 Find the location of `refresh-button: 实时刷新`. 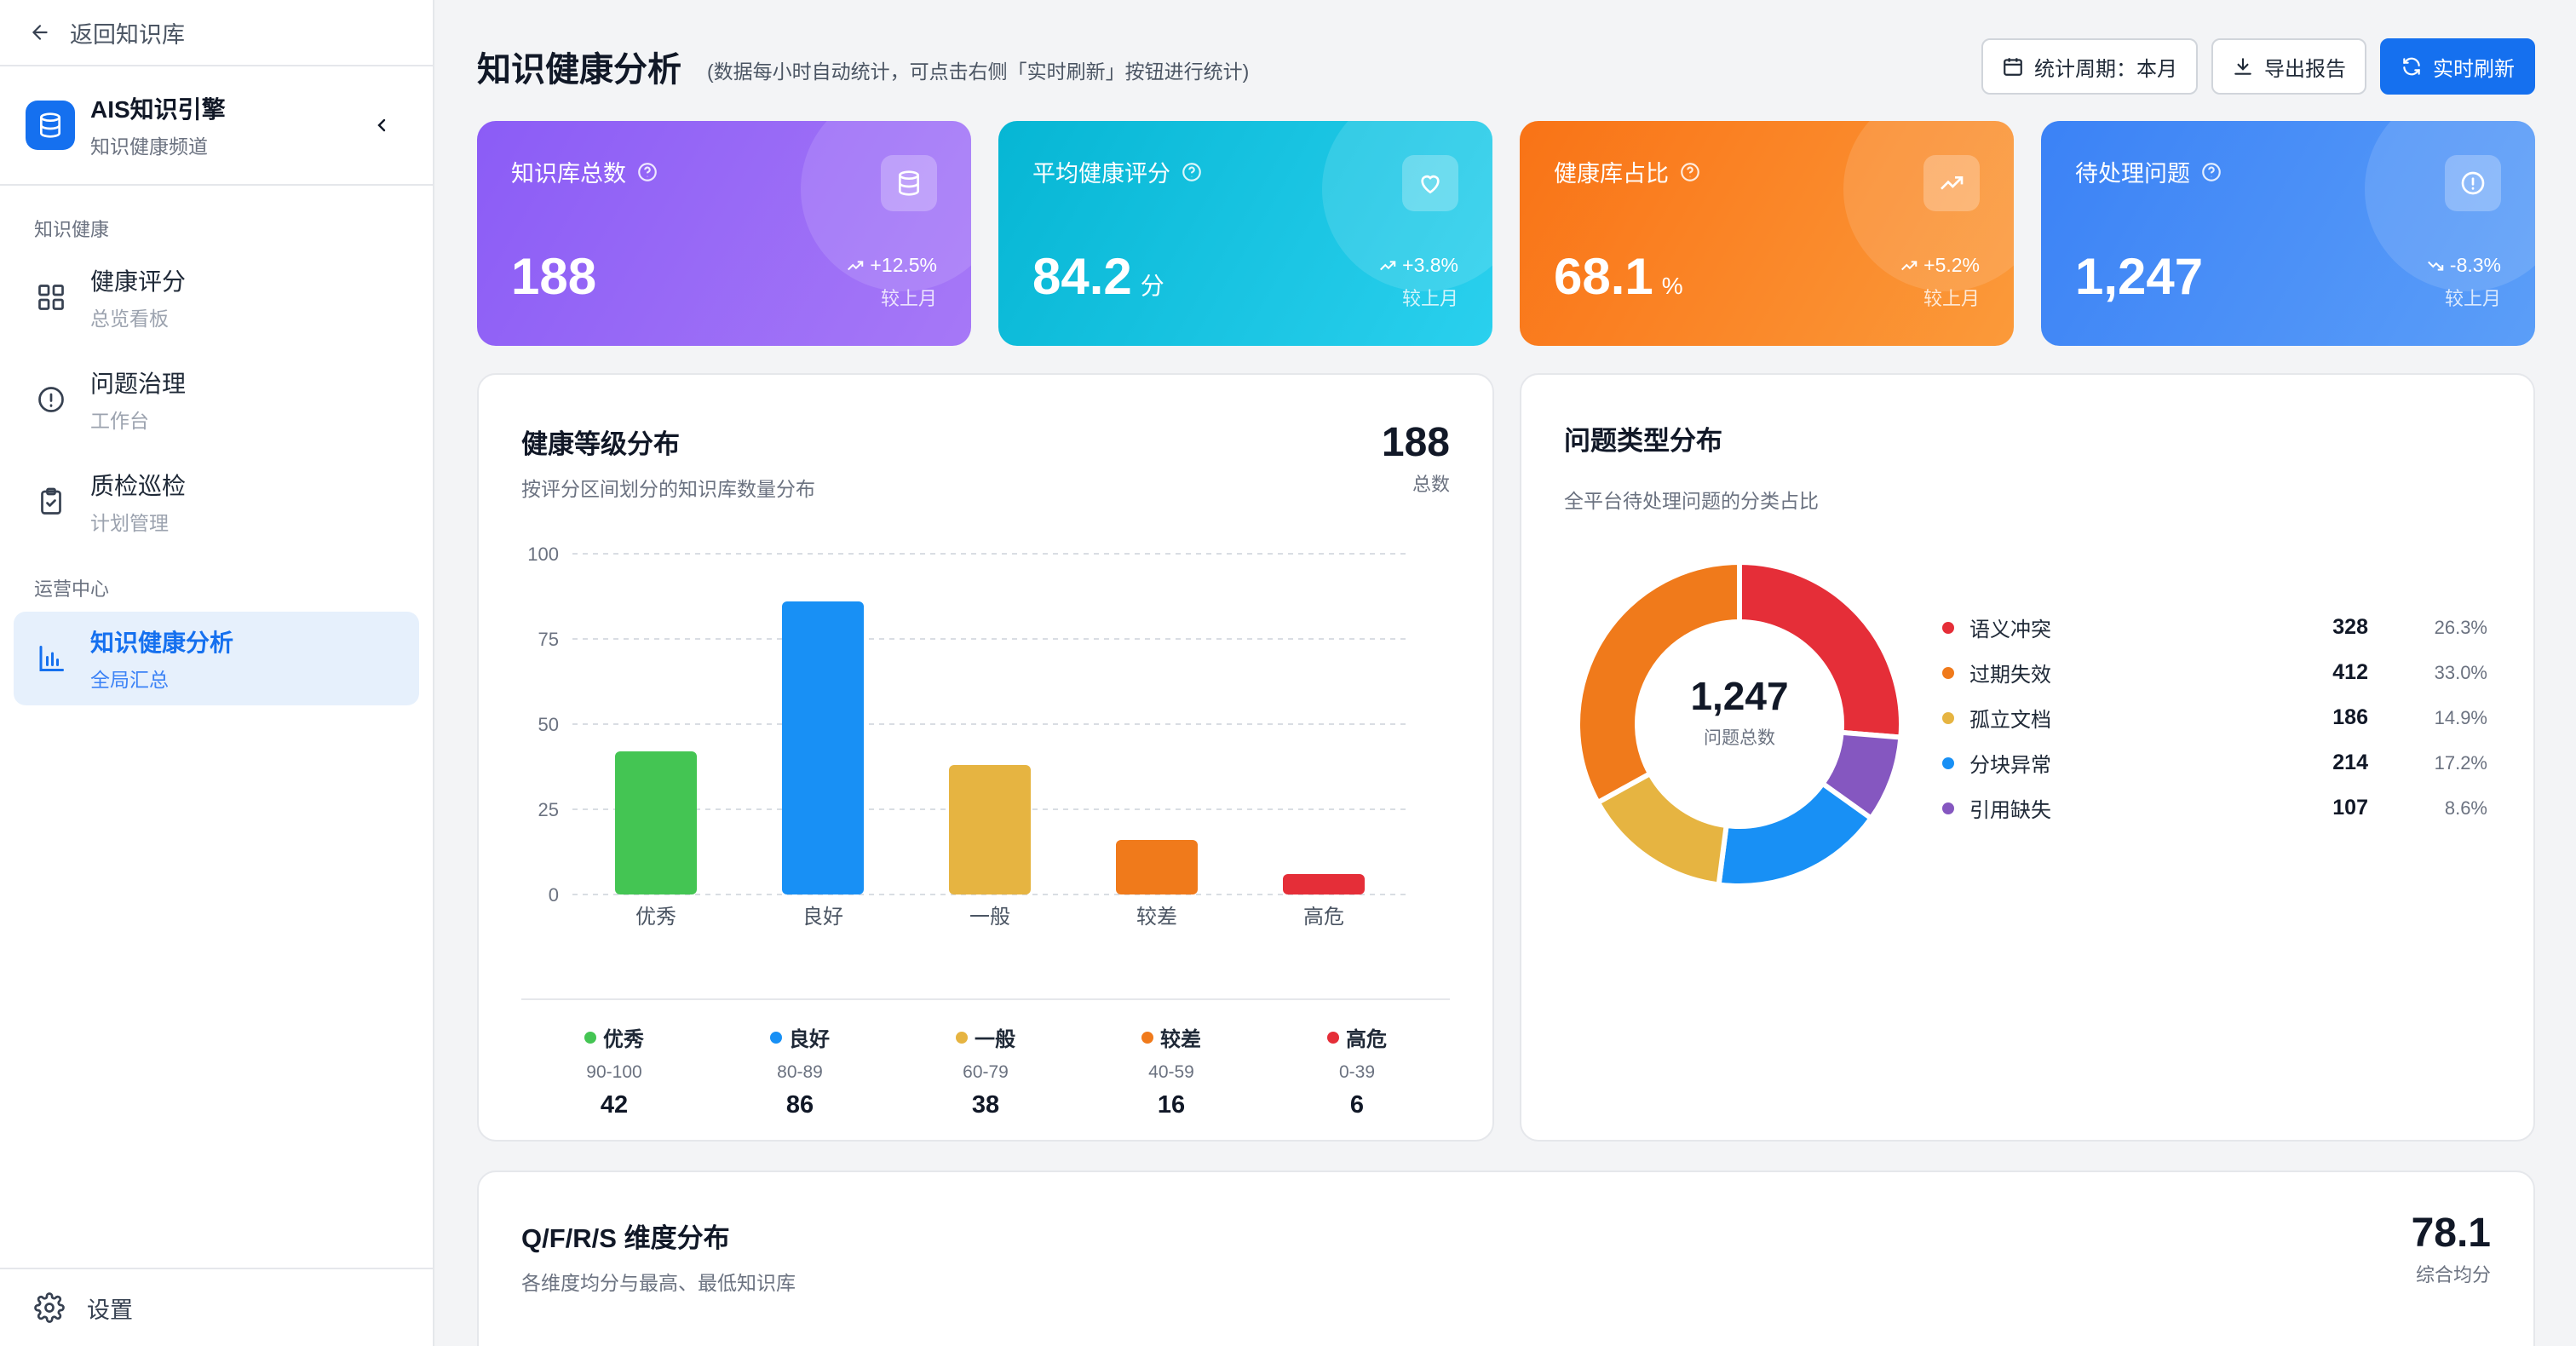

refresh-button: 实时刷新 is located at coordinates (2458, 66).